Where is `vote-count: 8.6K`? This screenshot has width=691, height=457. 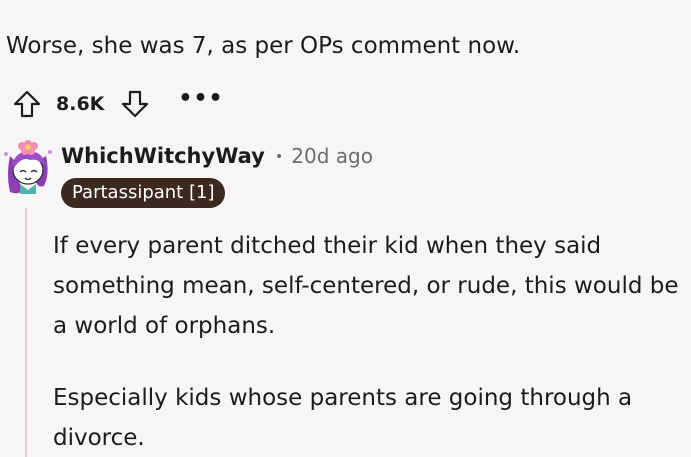 vote-count: 8.6K is located at coordinates (80, 104).